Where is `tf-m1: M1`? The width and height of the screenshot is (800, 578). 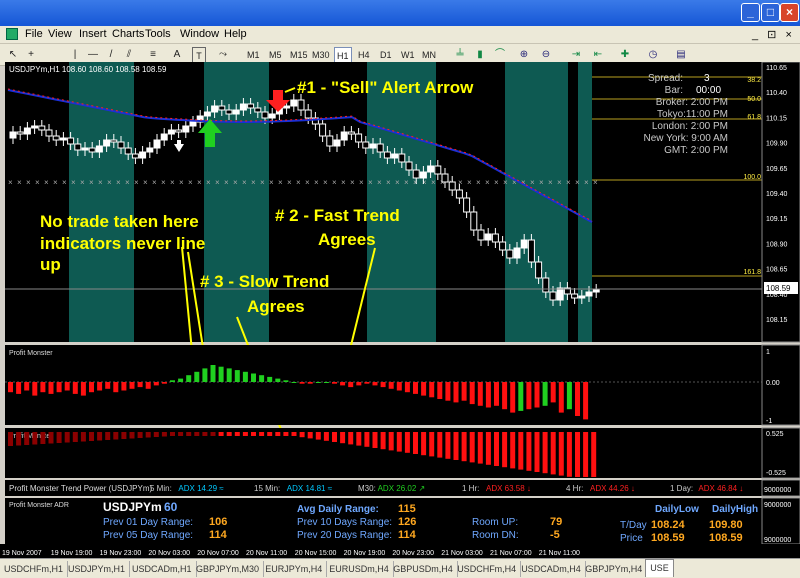
tf-m1: M1 is located at coordinates (253, 55).